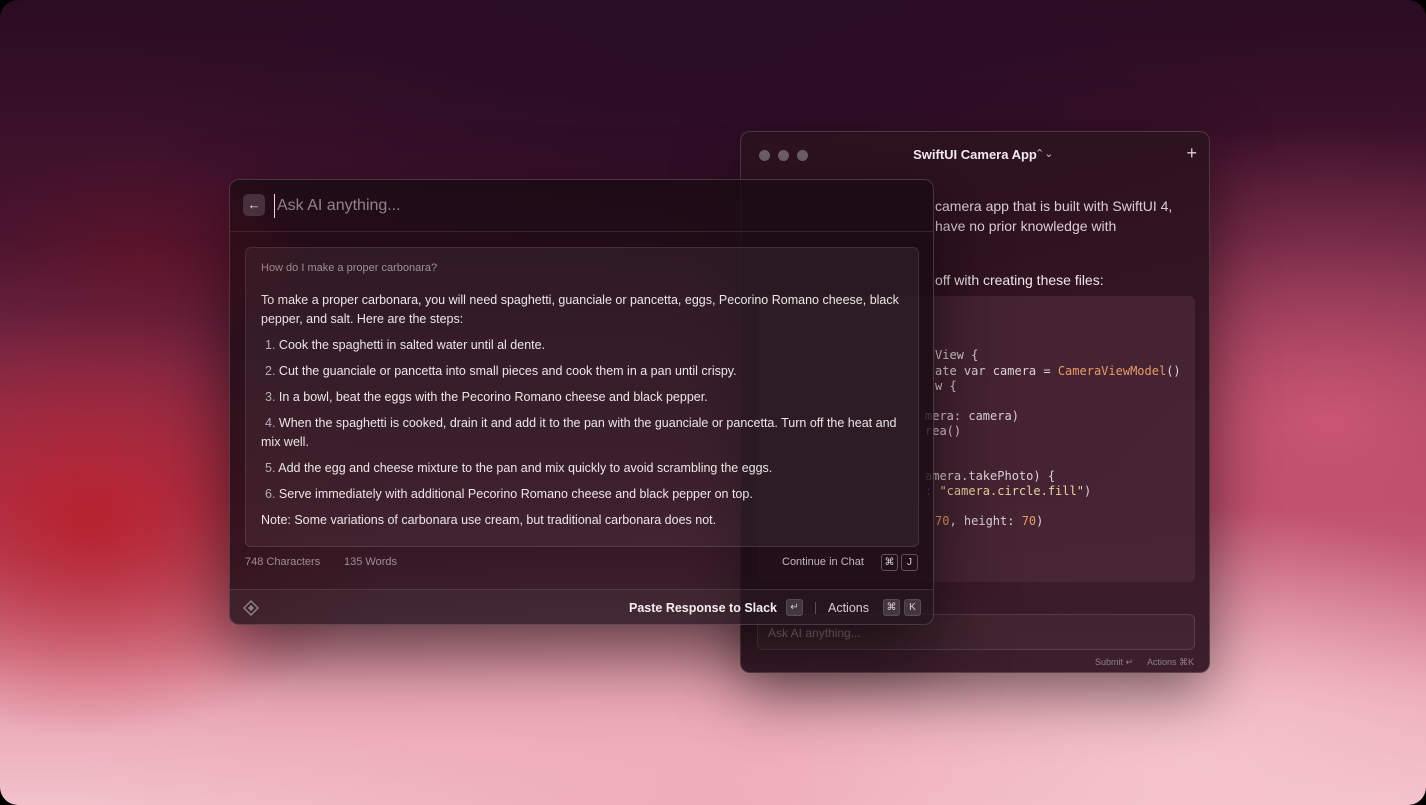 This screenshot has height=805, width=1426. What do you see at coordinates (270, 397) in the screenshot?
I see `step-number: 3.` at bounding box center [270, 397].